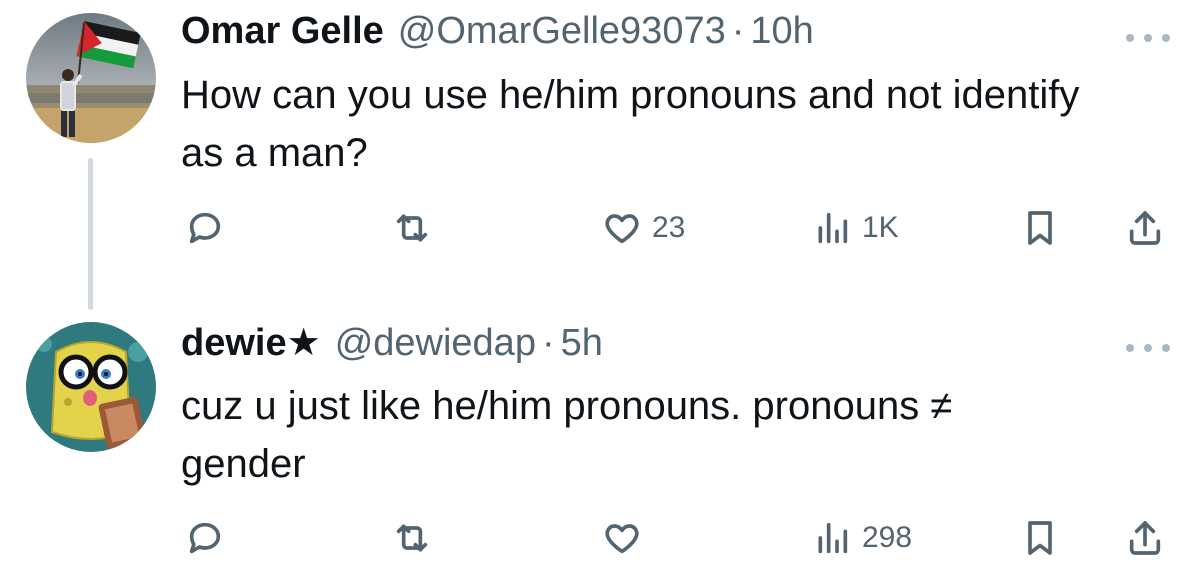 This screenshot has height=580, width=1200. I want to click on timestamp: 10h, so click(781, 31).